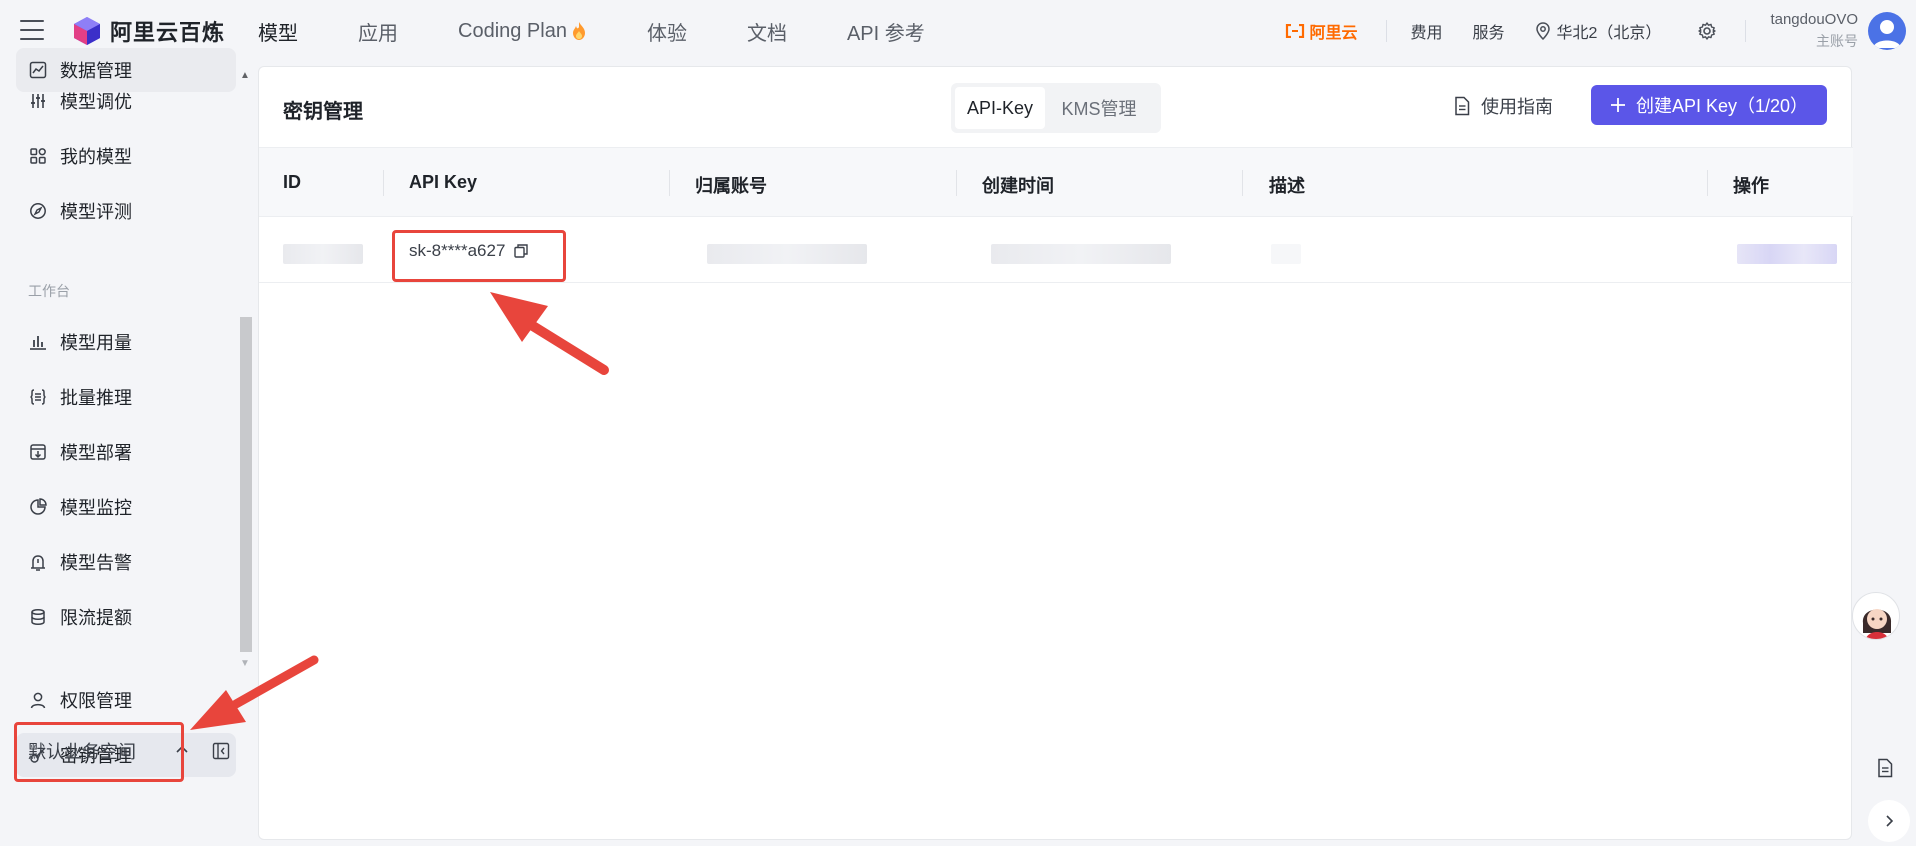  What do you see at coordinates (96, 212) in the screenshot?
I see `sidebar-item-label: 模型评测` at bounding box center [96, 212].